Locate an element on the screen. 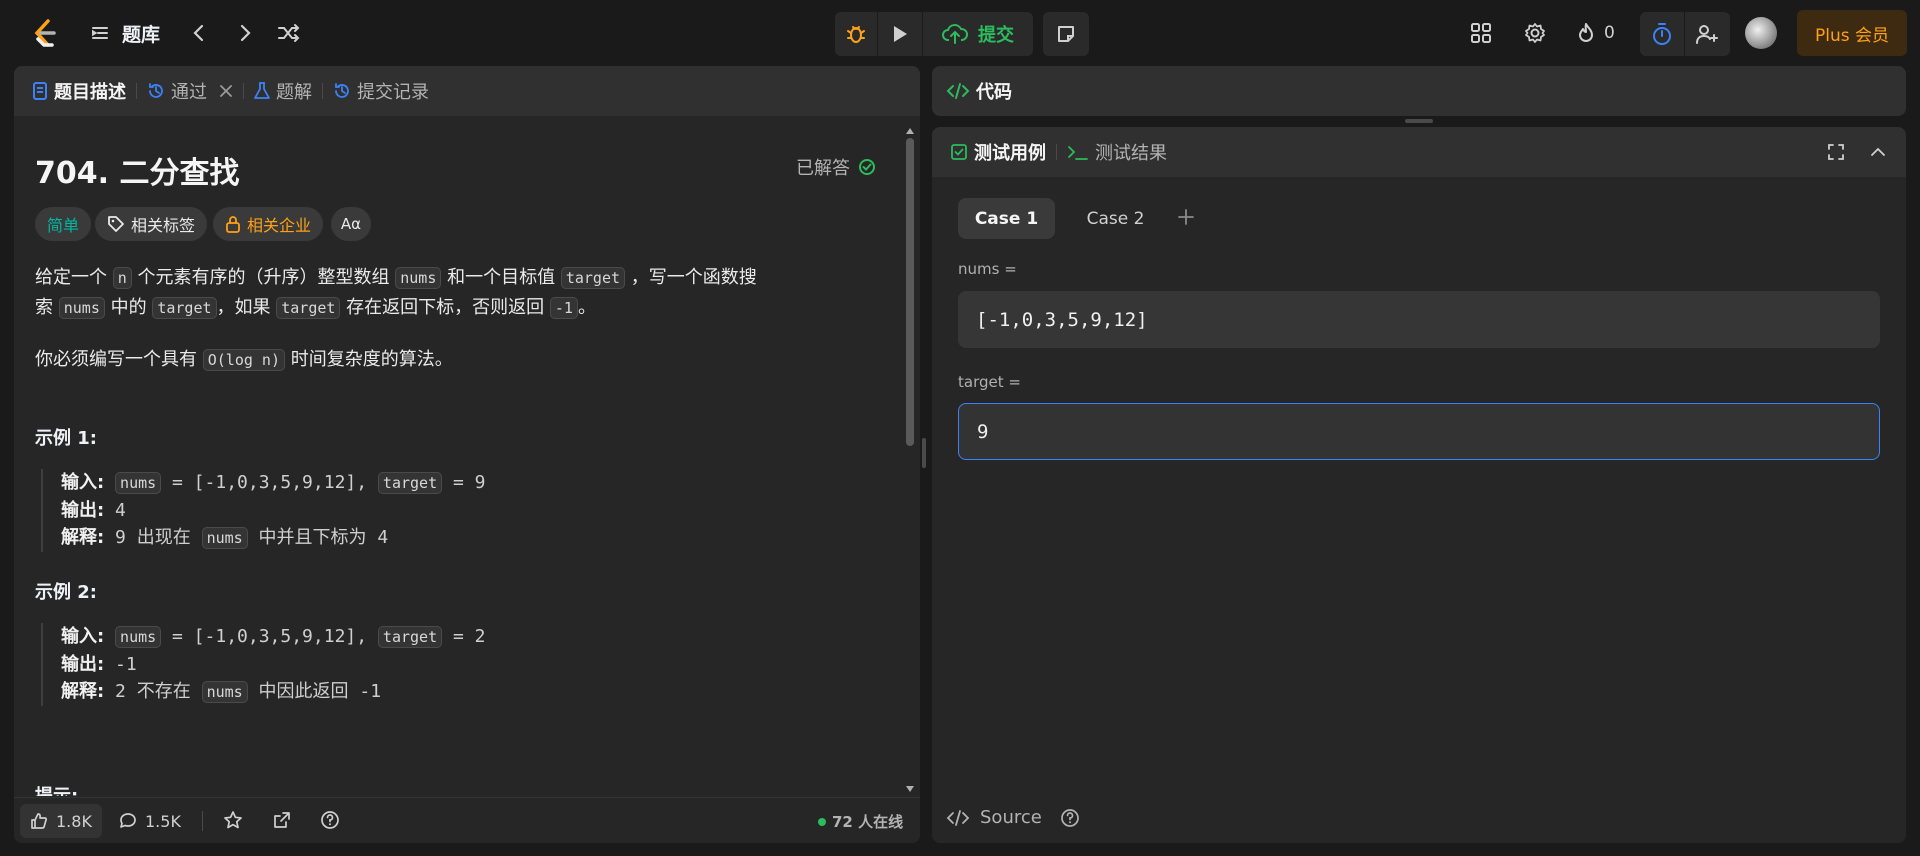 This screenshot has width=1920, height=856. shuffle-icon is located at coordinates (289, 33).